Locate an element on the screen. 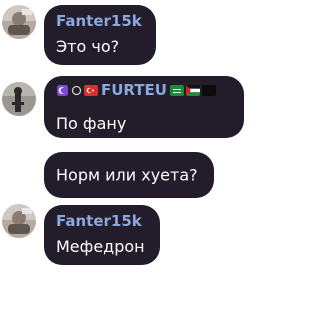 Image resolution: width=320 pixels, height=320 pixels. palestine-flag-icon is located at coordinates (192, 90).